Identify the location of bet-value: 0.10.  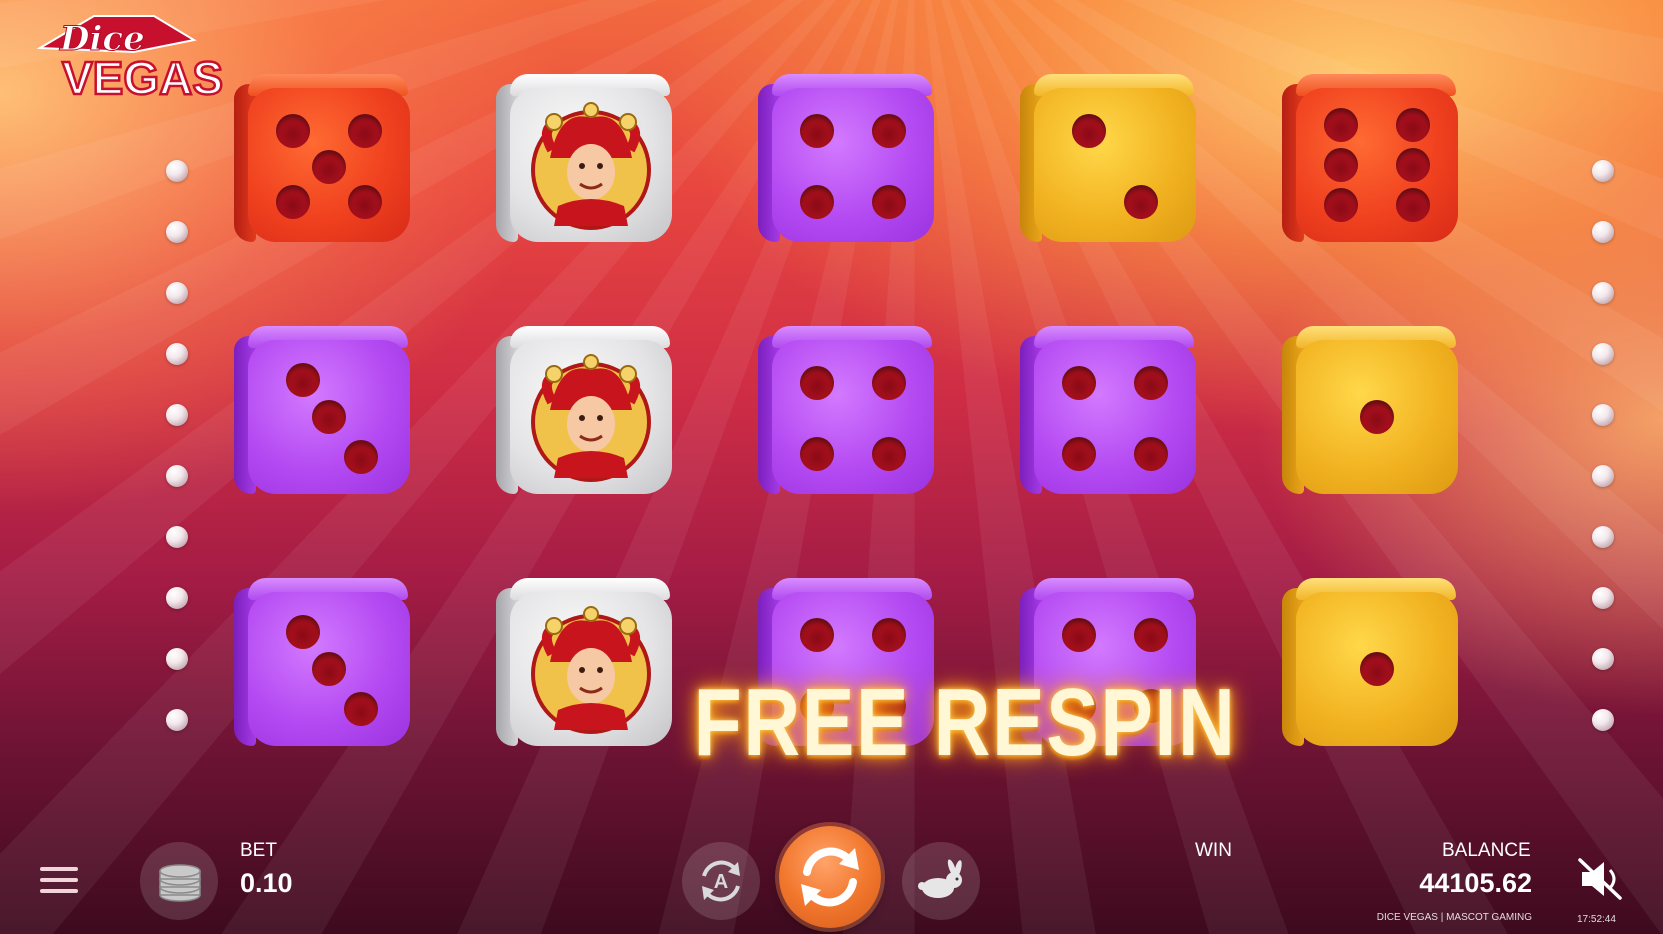
(266, 883).